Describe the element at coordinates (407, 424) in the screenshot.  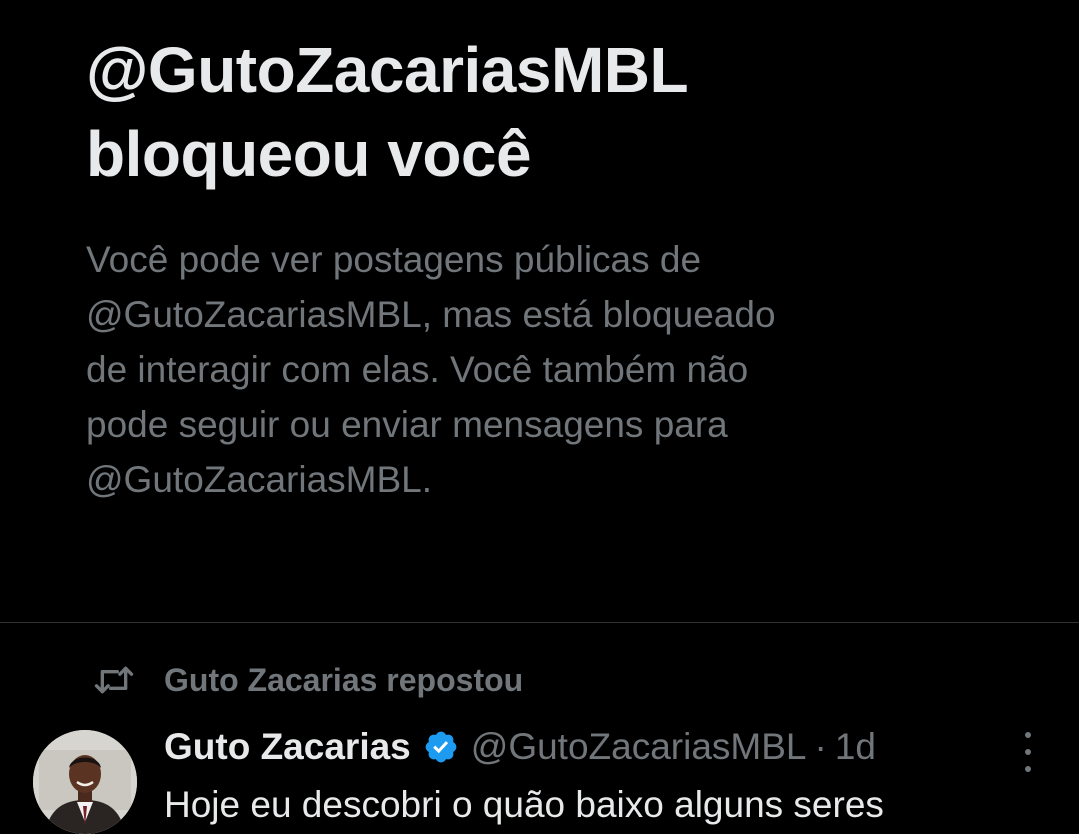
I see `blocked-description-line: pode seguir ou enviar mensagens para` at that location.